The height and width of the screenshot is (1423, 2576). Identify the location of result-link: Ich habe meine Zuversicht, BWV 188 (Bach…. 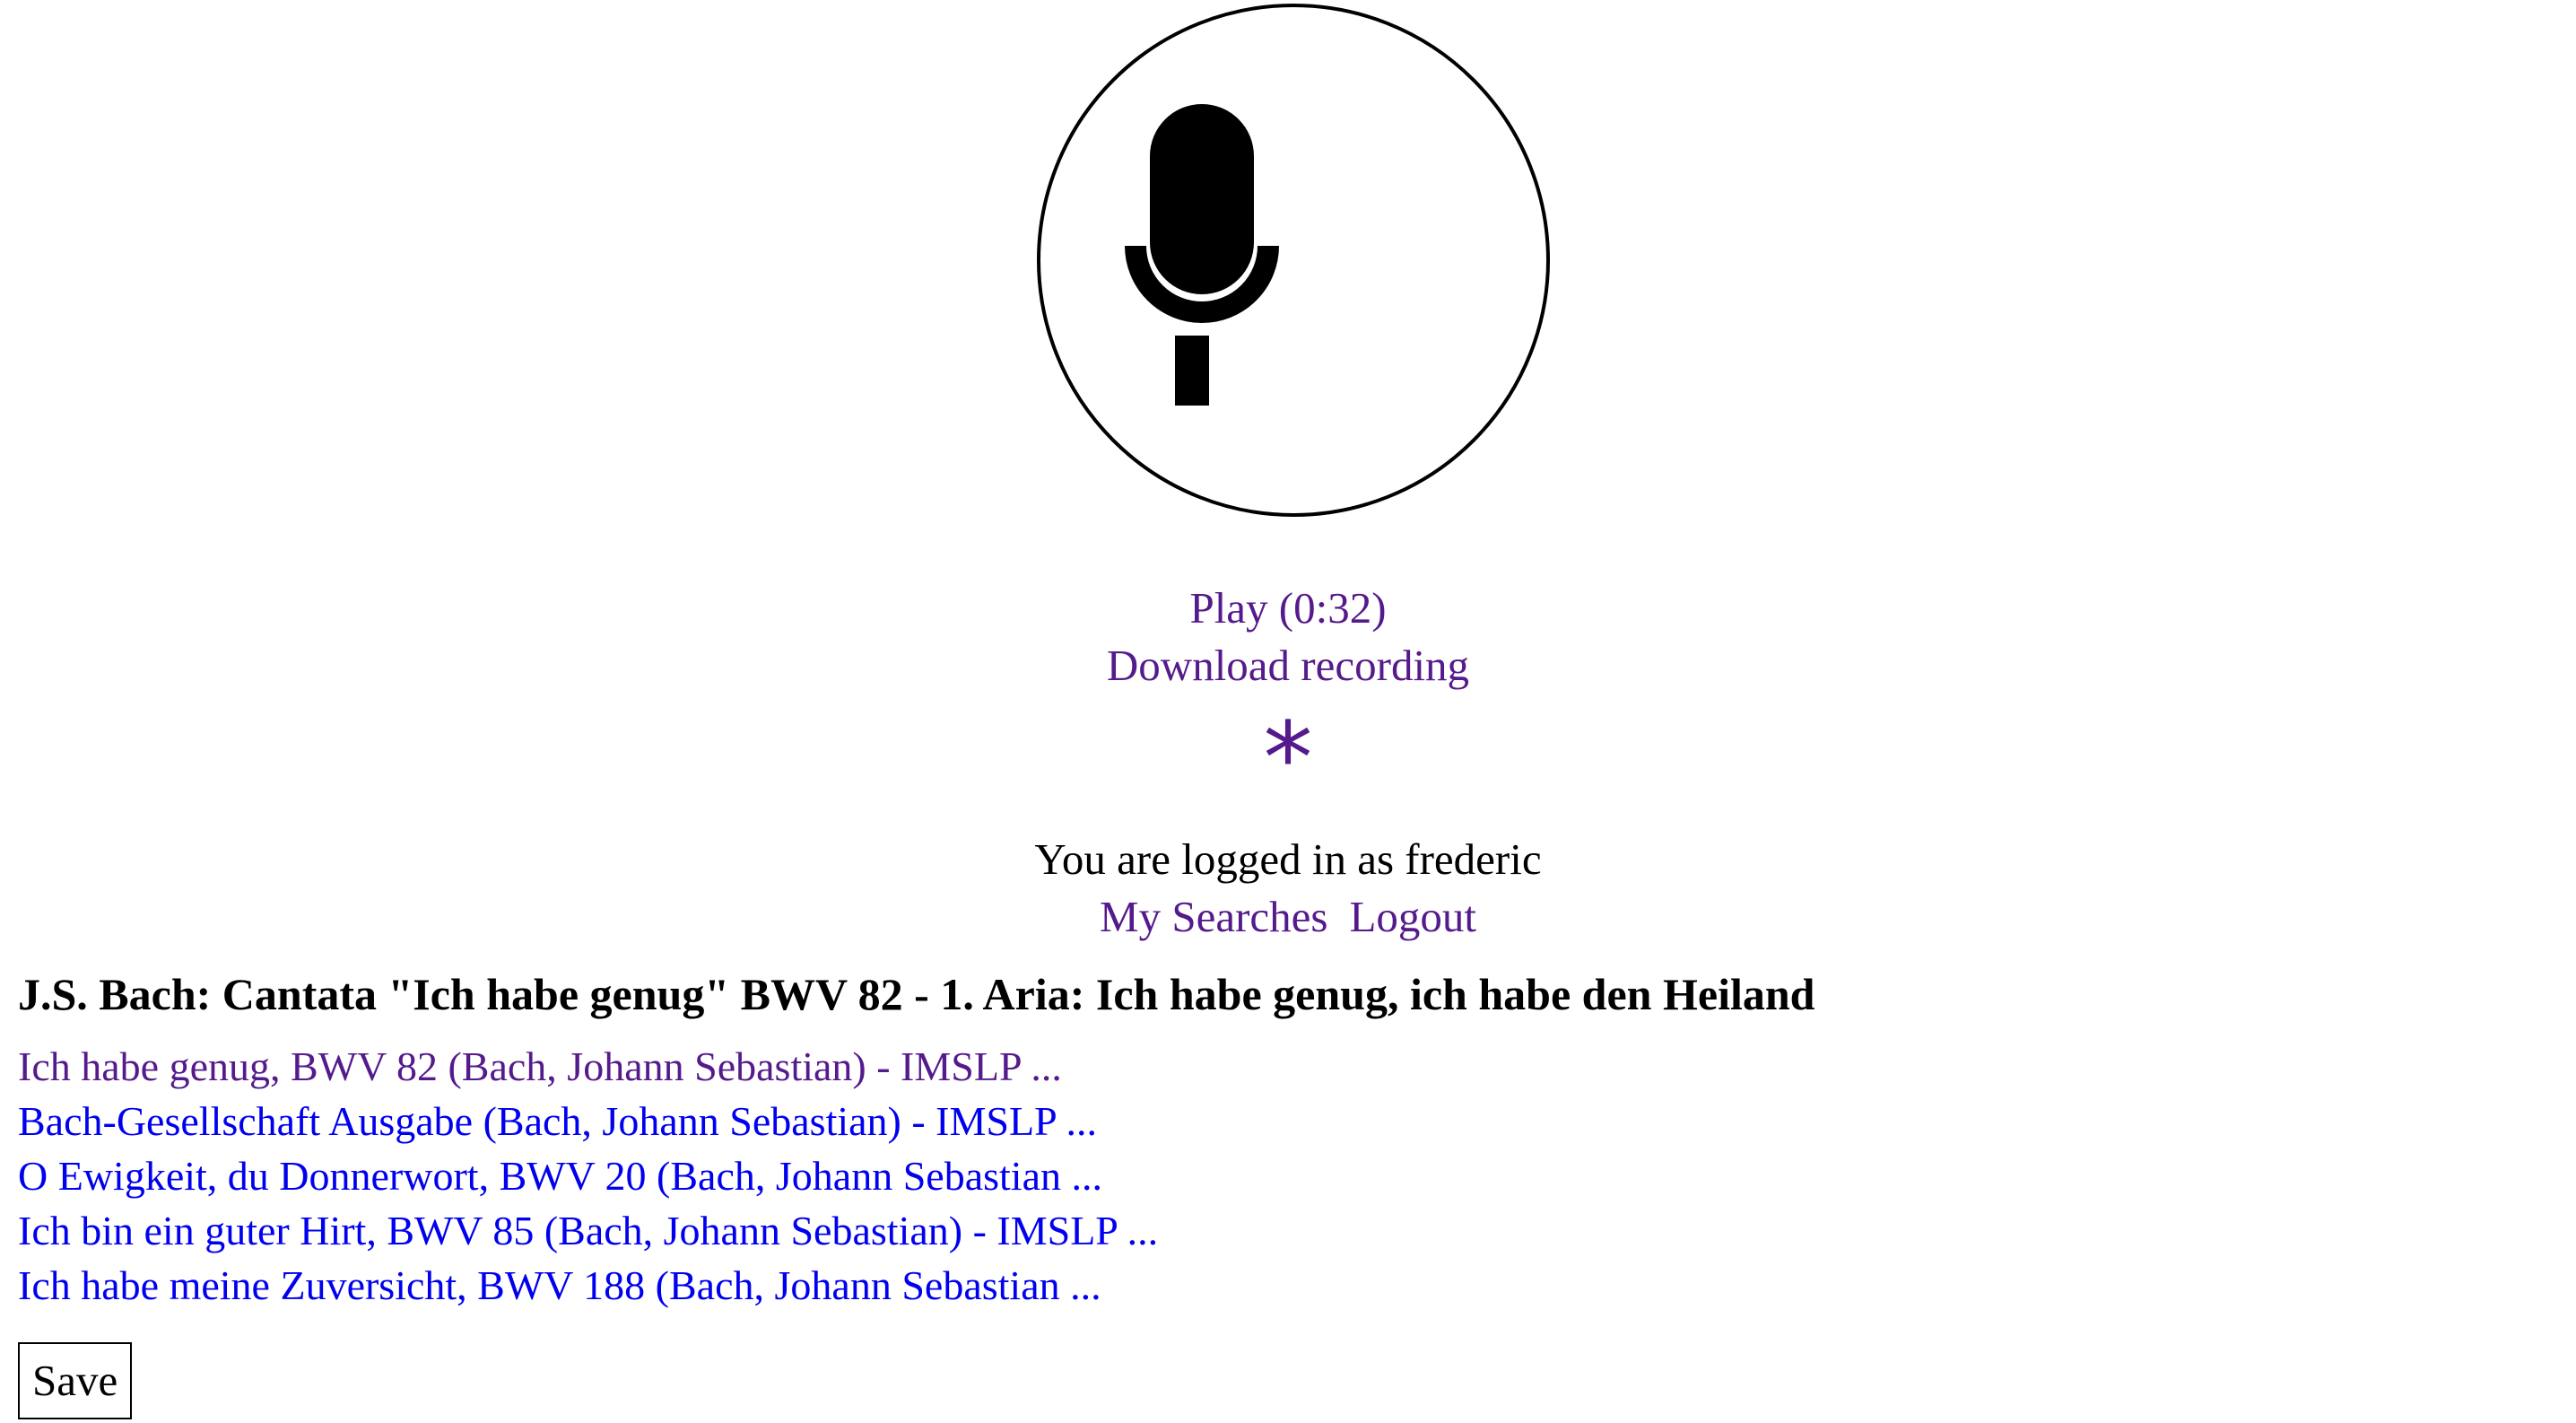
(559, 1285).